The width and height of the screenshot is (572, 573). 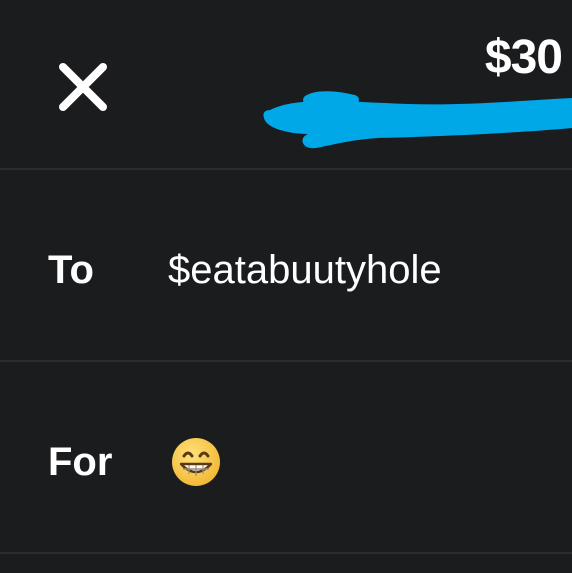 I want to click on for-label: For, so click(x=80, y=462).